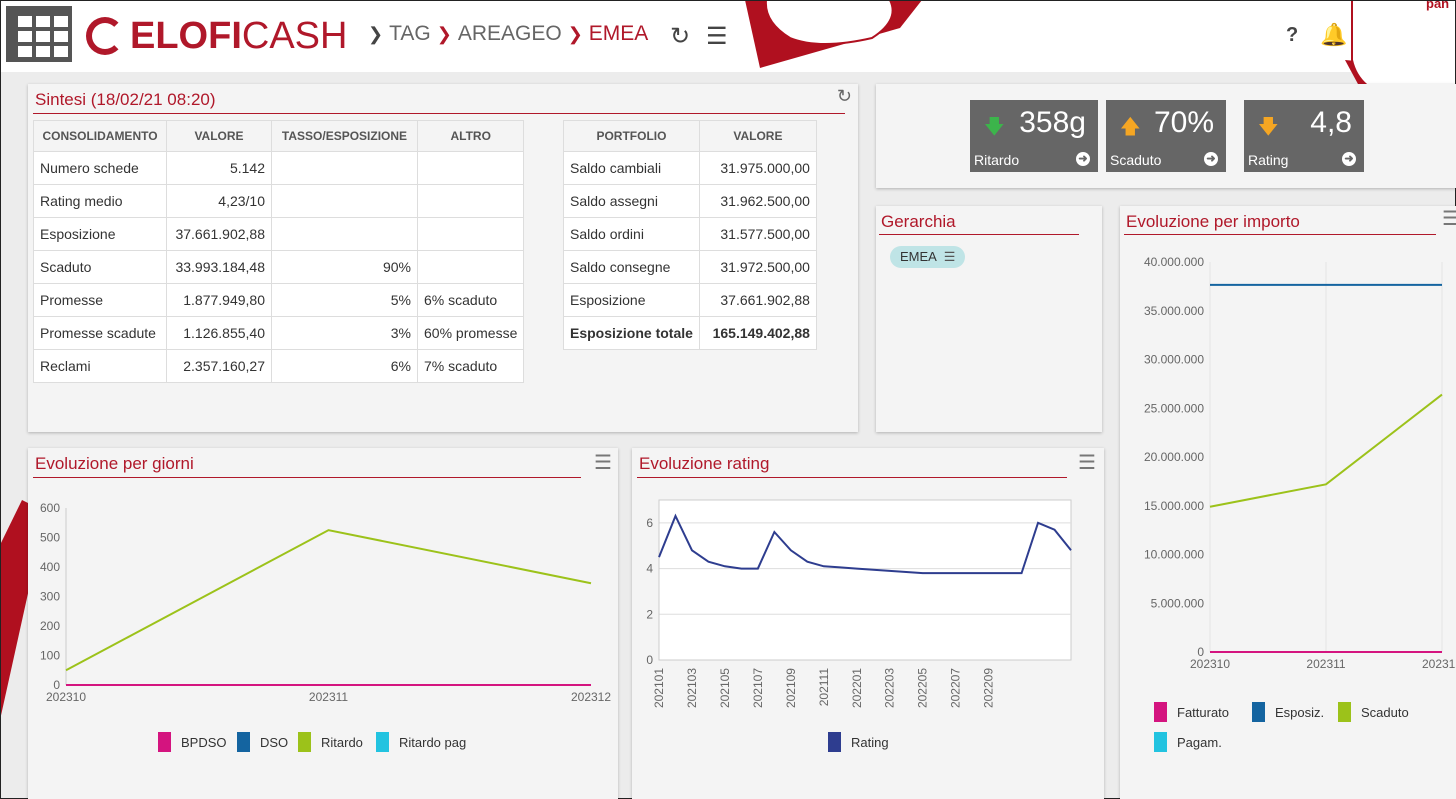 This screenshot has width=1456, height=799. I want to click on y-tick-label: 500, so click(50, 538).